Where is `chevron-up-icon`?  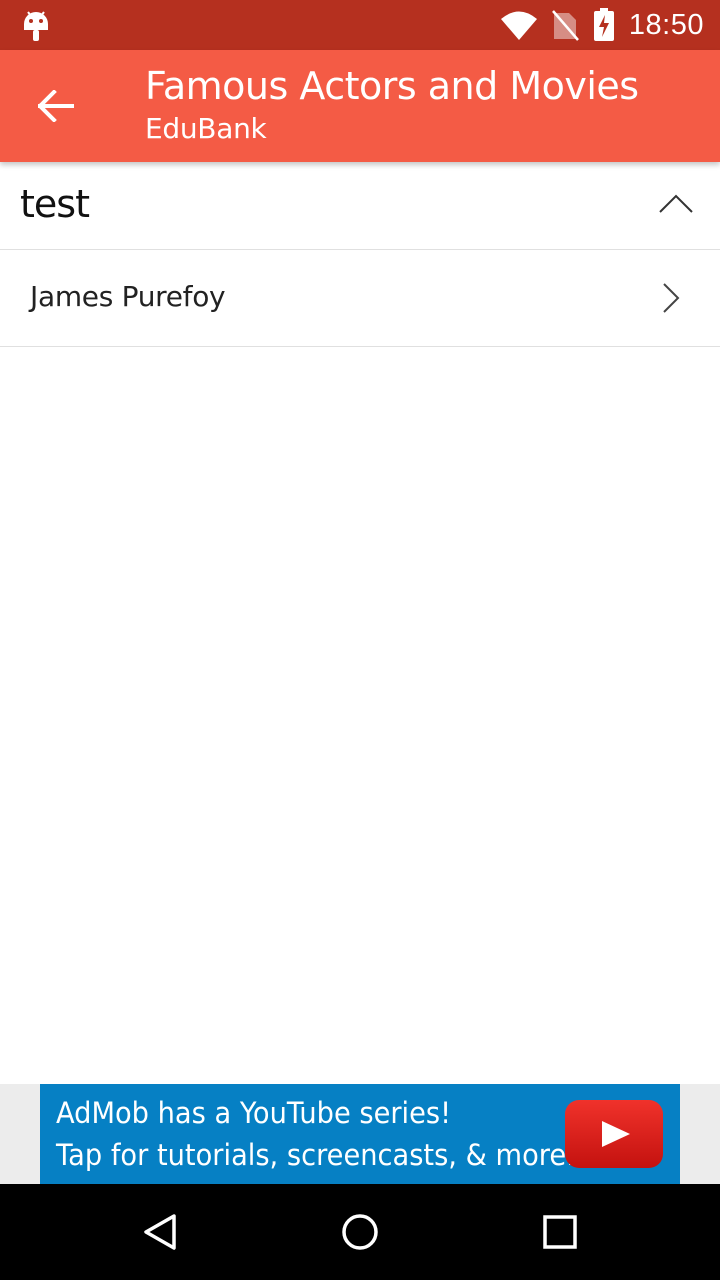
chevron-up-icon is located at coordinates (676, 203).